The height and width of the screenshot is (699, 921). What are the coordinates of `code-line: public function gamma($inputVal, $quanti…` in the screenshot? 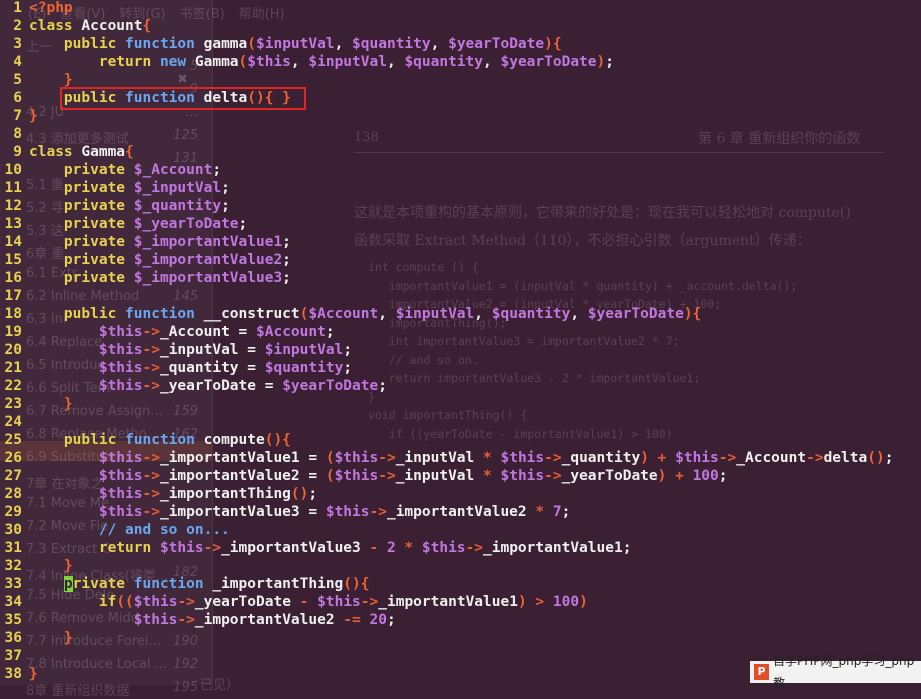 It's located at (295, 44).